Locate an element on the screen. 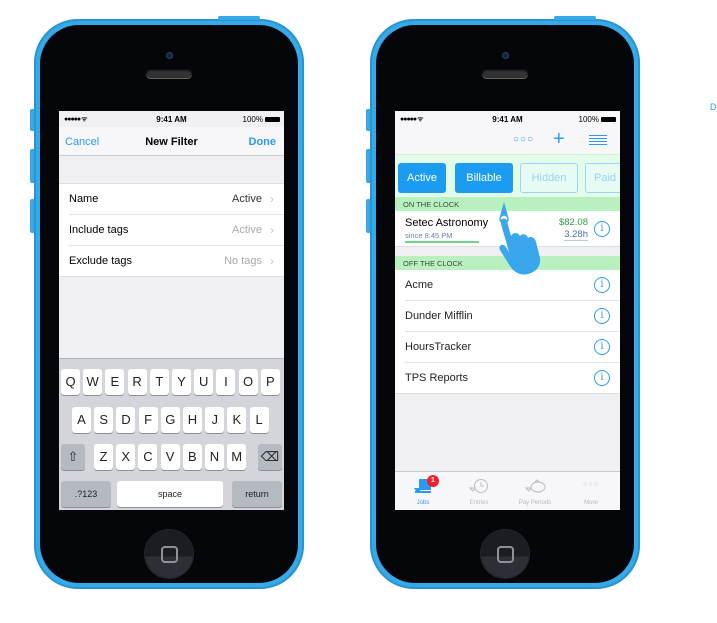 This screenshot has height=623, width=717. job-amount: $82.08 is located at coordinates (573, 222).